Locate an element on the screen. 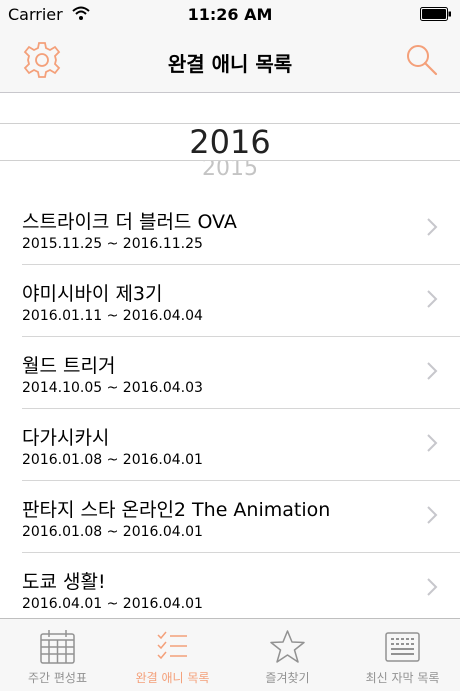 The width and height of the screenshot is (460, 691). star-icon is located at coordinates (287, 646).